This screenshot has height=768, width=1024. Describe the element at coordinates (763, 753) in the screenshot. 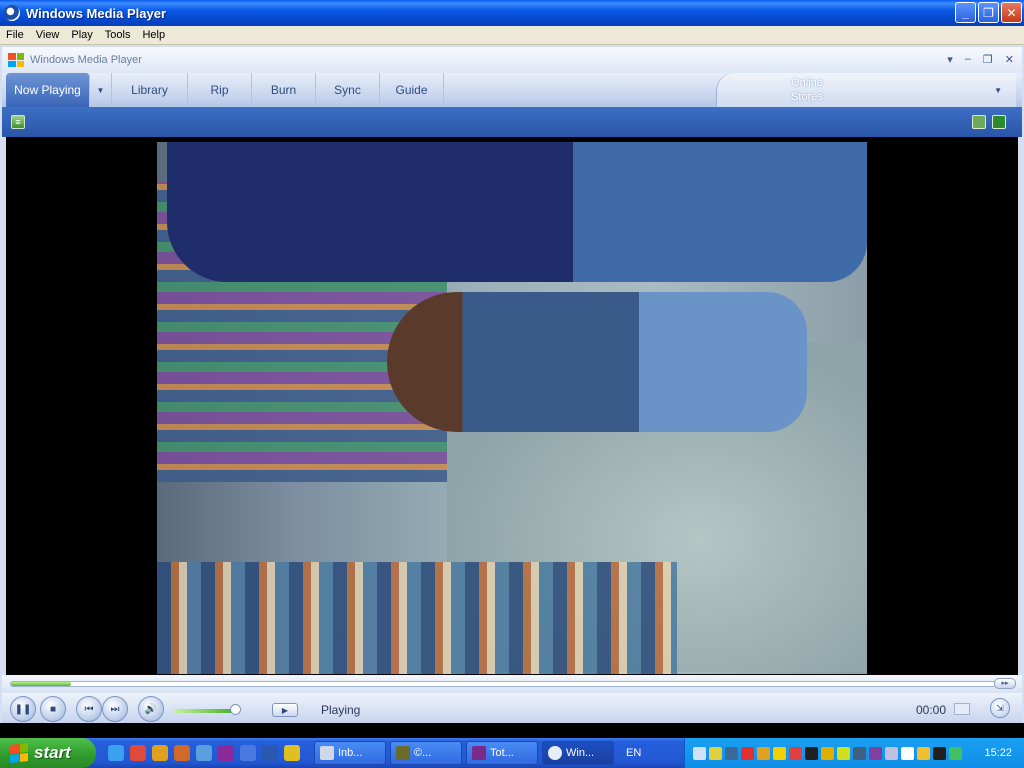

I see `folder-icon` at that location.